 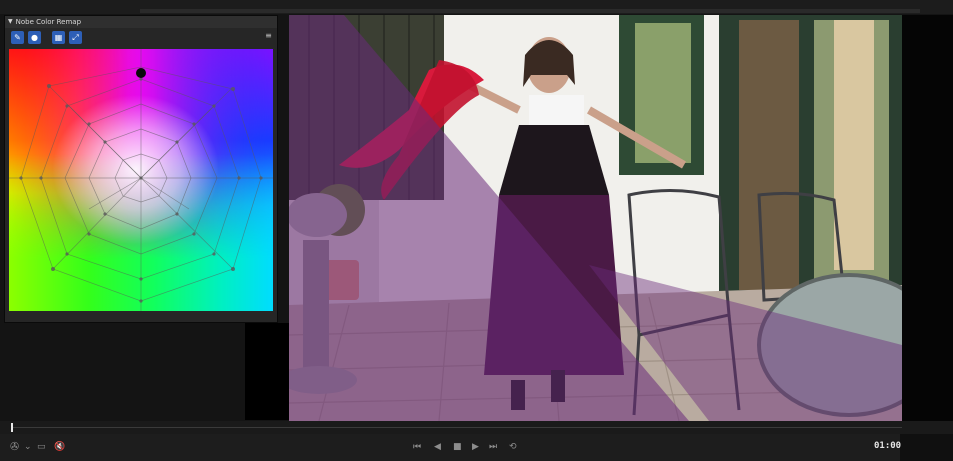 I want to click on top-bar, so click(x=476, y=7).